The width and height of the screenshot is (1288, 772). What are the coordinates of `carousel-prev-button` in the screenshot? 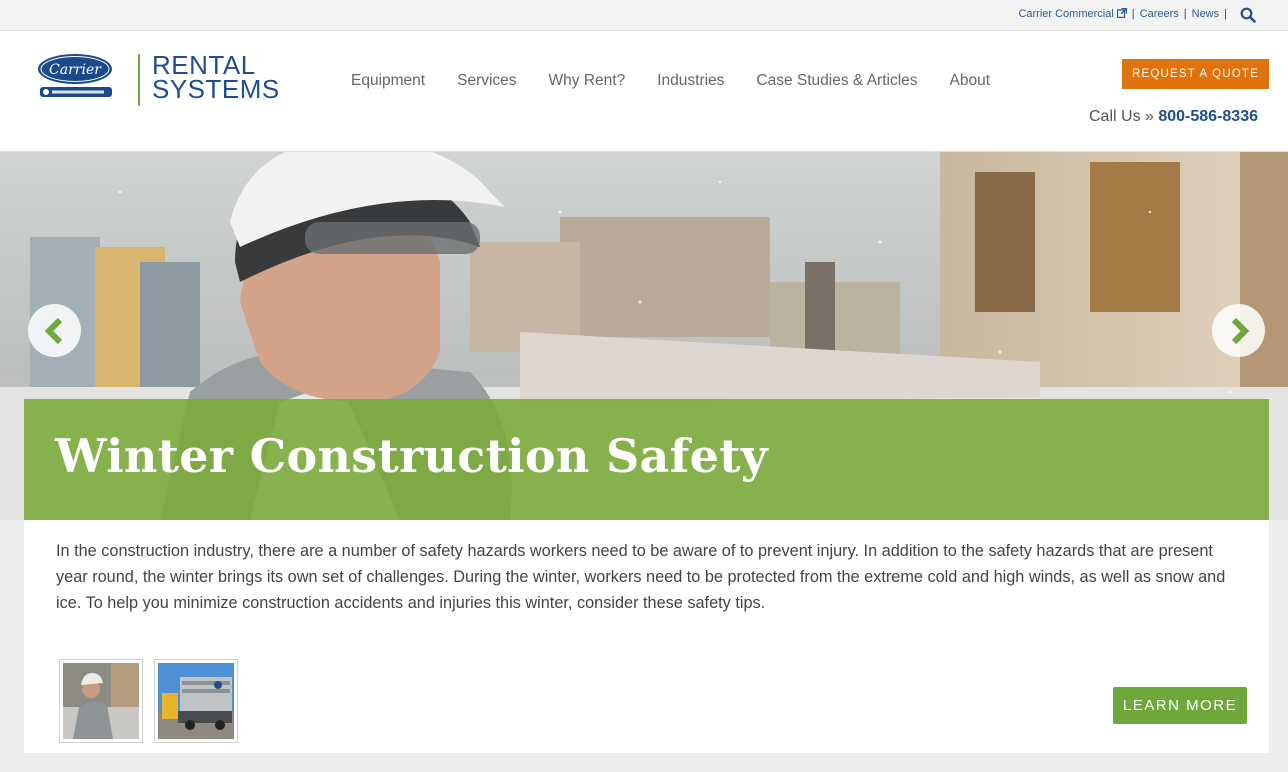 It's located at (54, 330).